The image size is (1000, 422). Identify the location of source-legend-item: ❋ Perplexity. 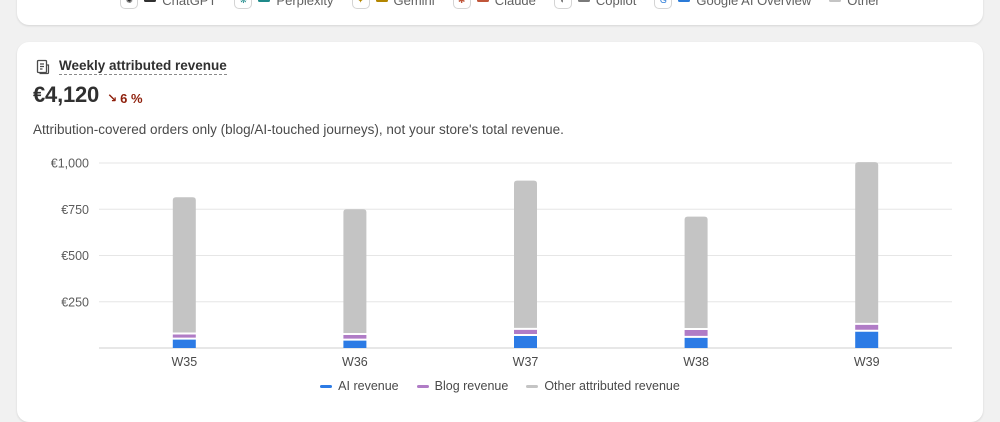
(284, 4).